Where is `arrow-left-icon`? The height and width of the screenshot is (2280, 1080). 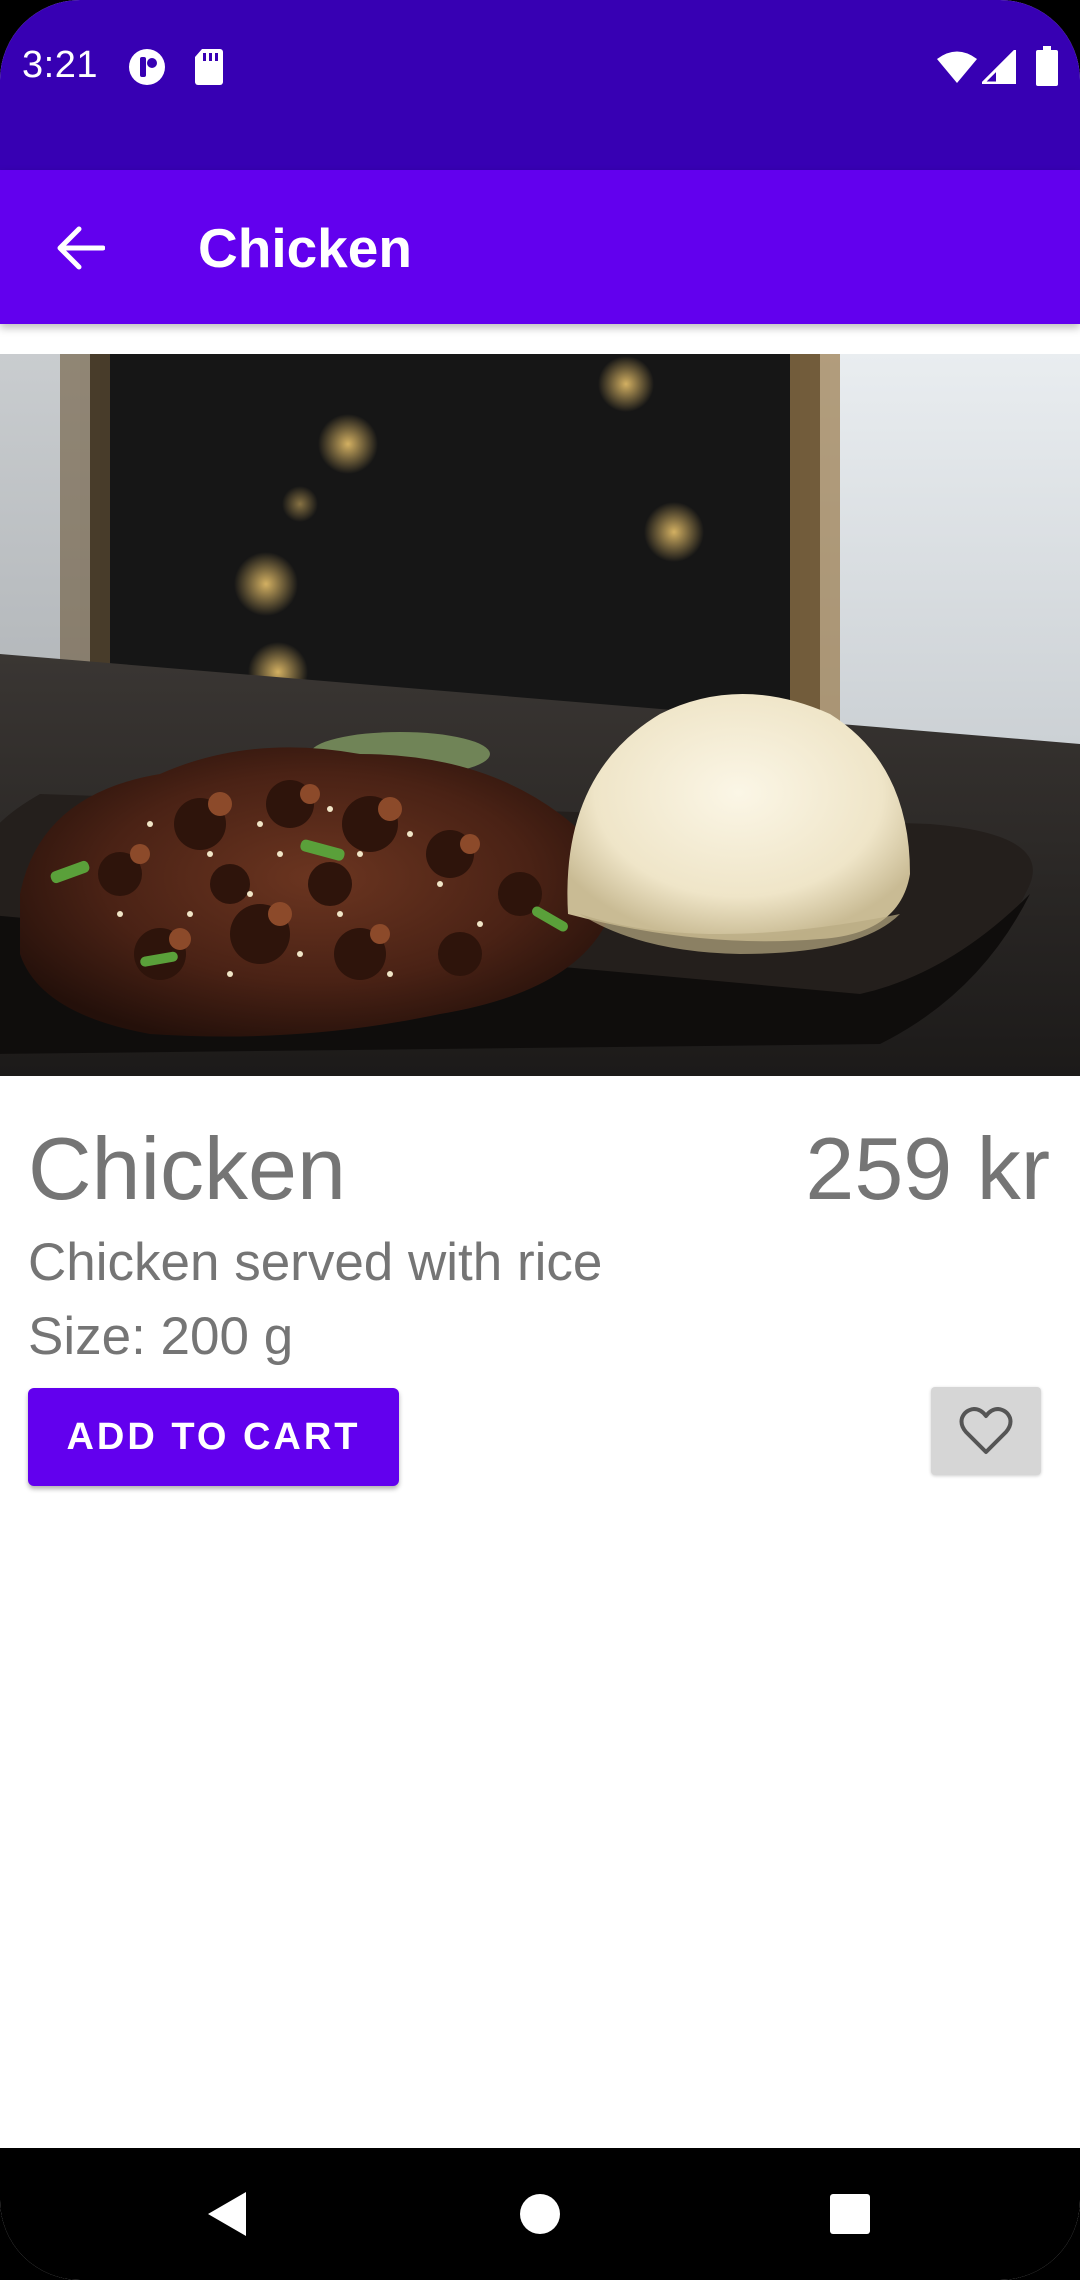
arrow-left-icon is located at coordinates (81, 248).